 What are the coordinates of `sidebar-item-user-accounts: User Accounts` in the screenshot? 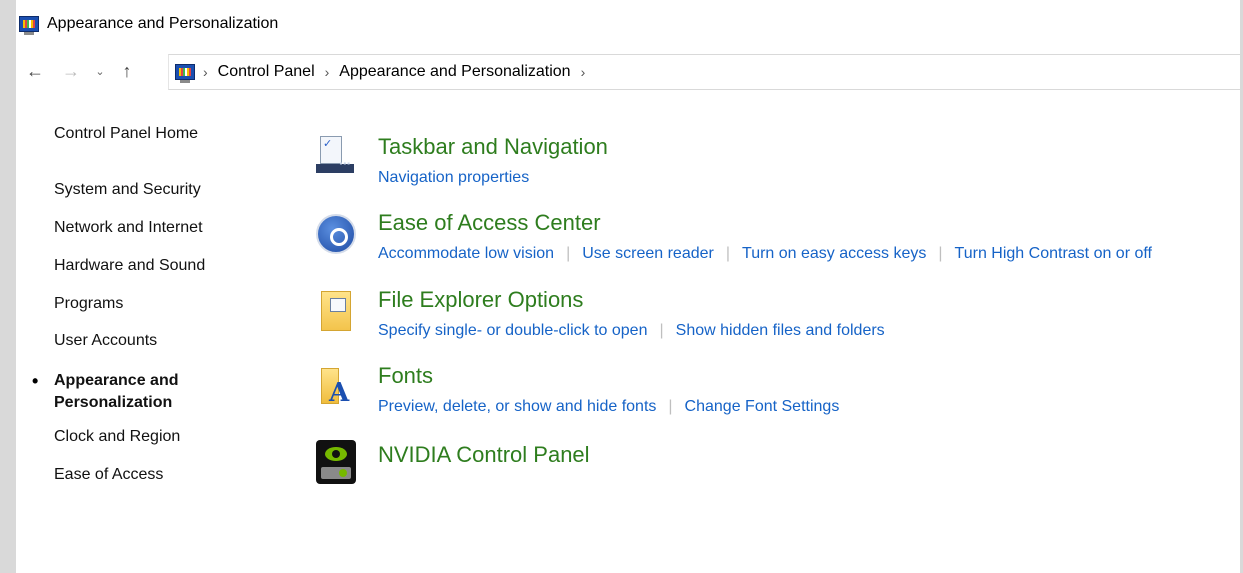 It's located at (105, 341).